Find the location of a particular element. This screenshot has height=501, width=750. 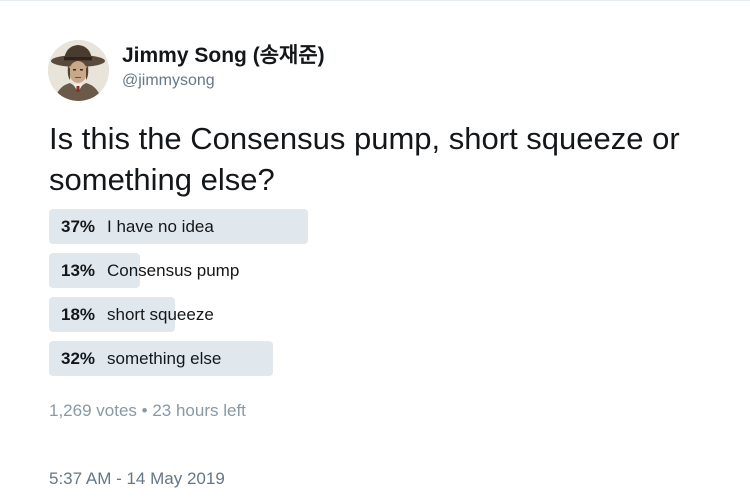

author-block: Jimmy Song (송재준) @jimmysong is located at coordinates (223, 67).